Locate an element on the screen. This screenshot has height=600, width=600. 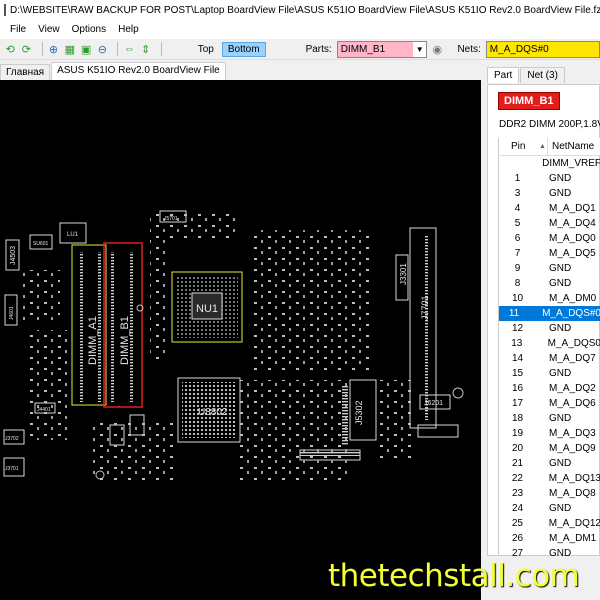
flip-horizontal-icon: ⇔ is located at coordinates (129, 49).